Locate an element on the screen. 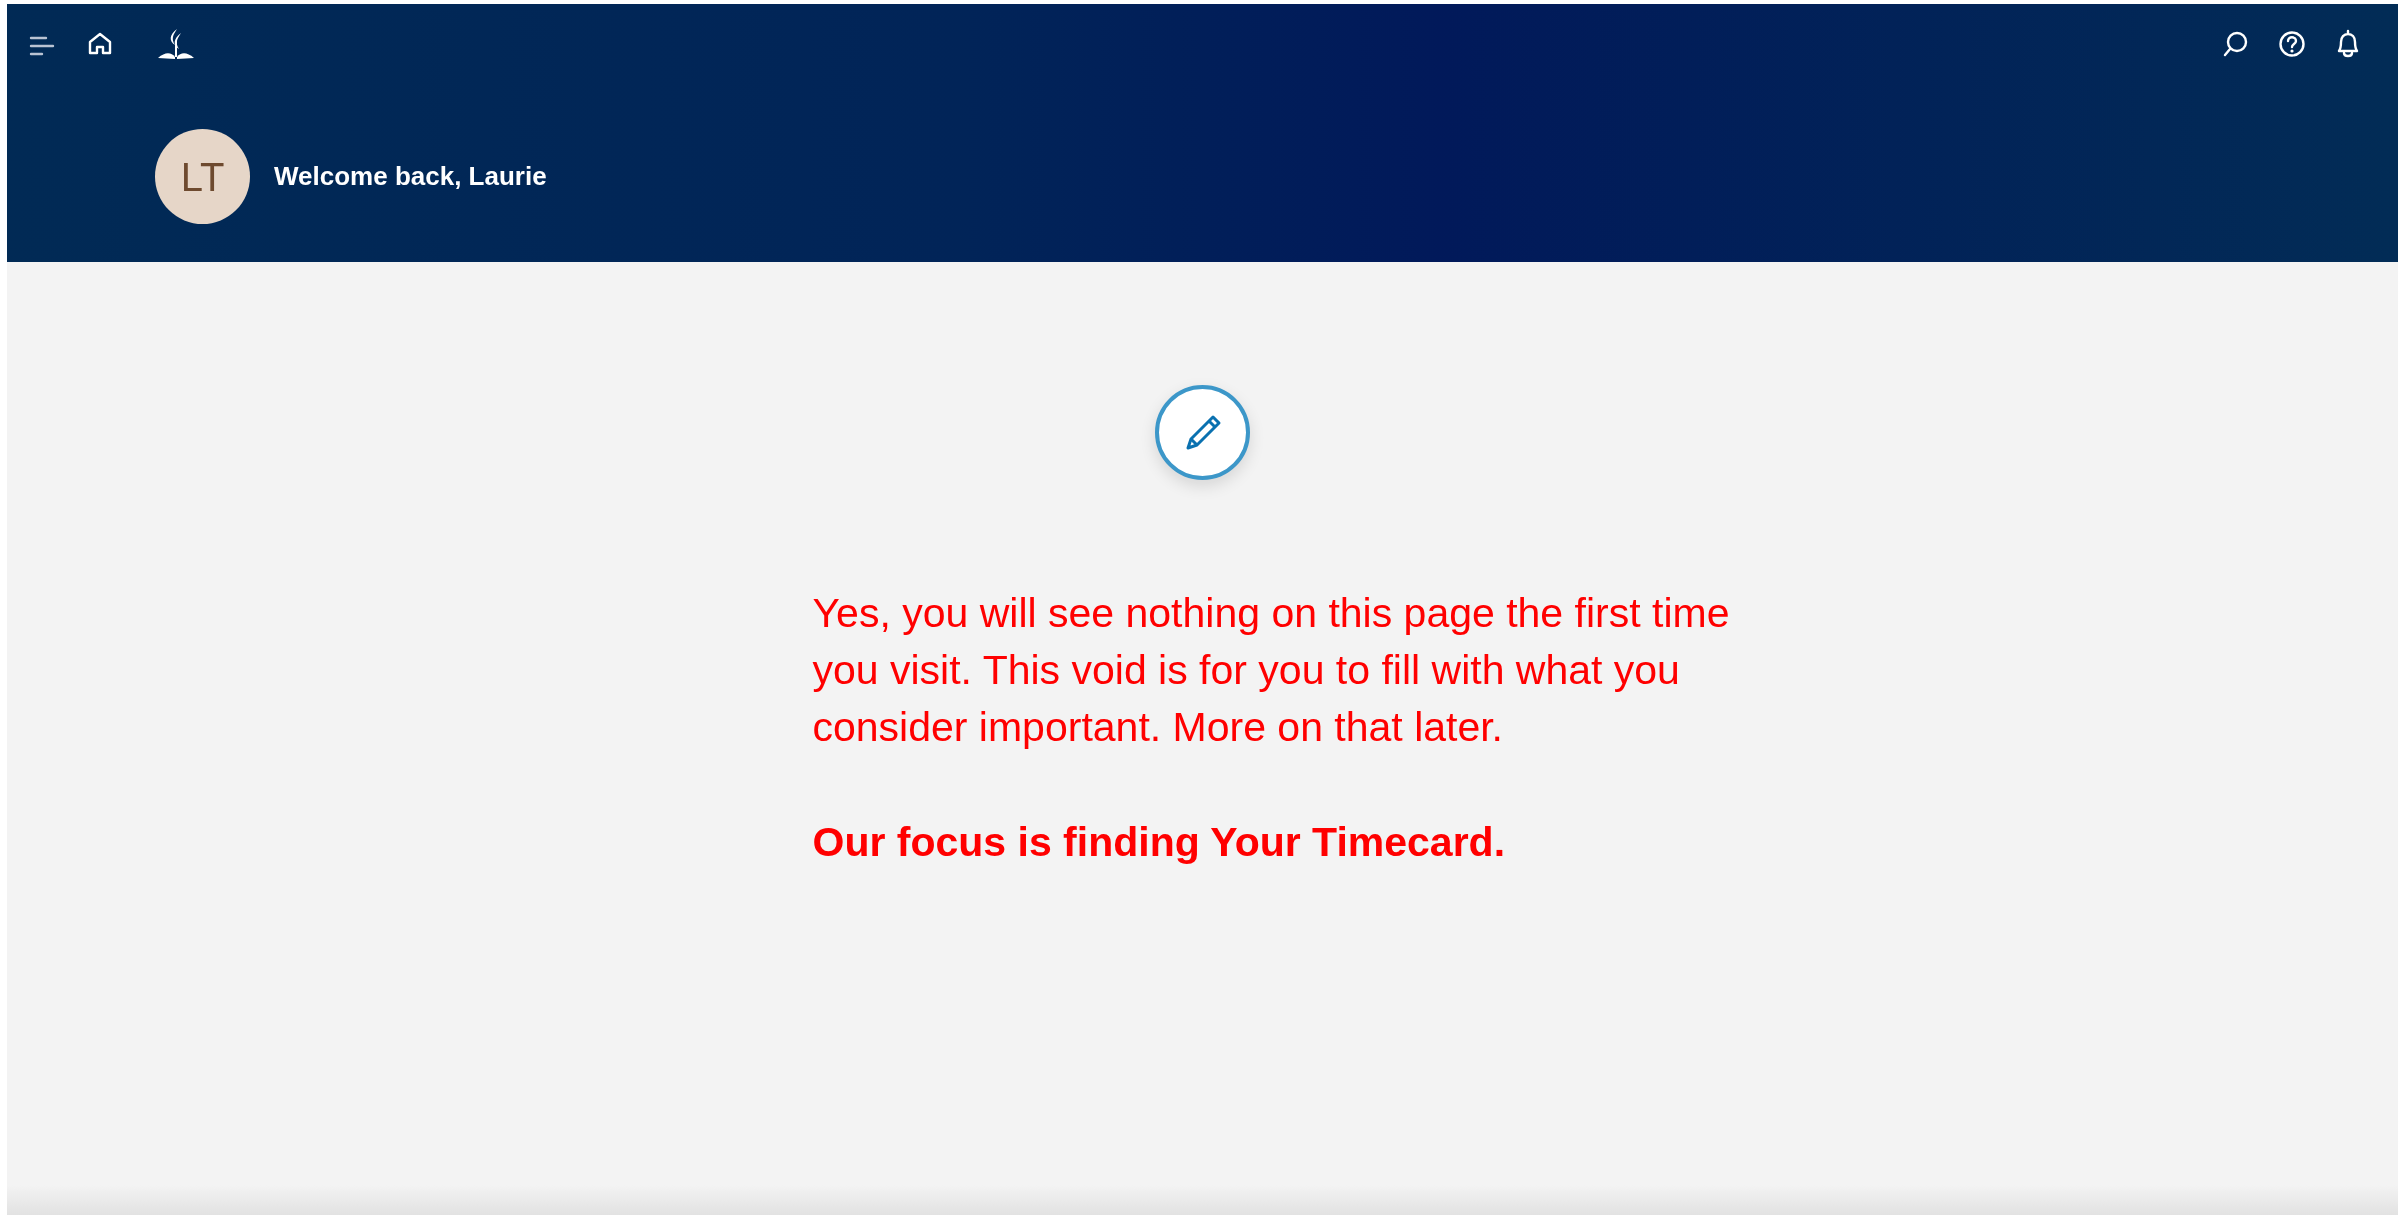 This screenshot has width=2408, height=1215. help-icon is located at coordinates (2292, 44).